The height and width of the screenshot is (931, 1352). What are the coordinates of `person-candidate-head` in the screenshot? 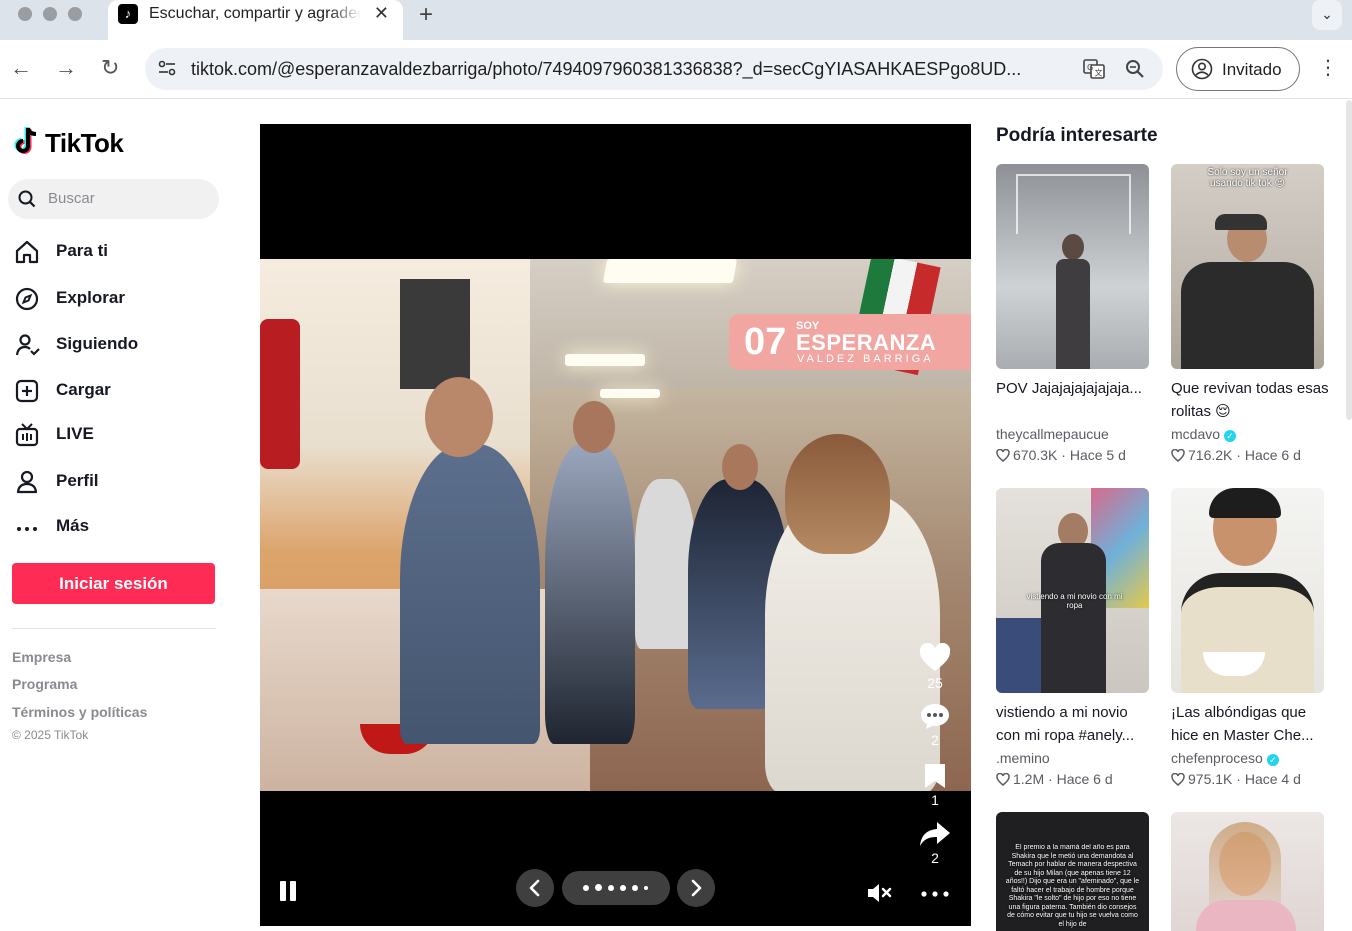 It's located at (837, 494).